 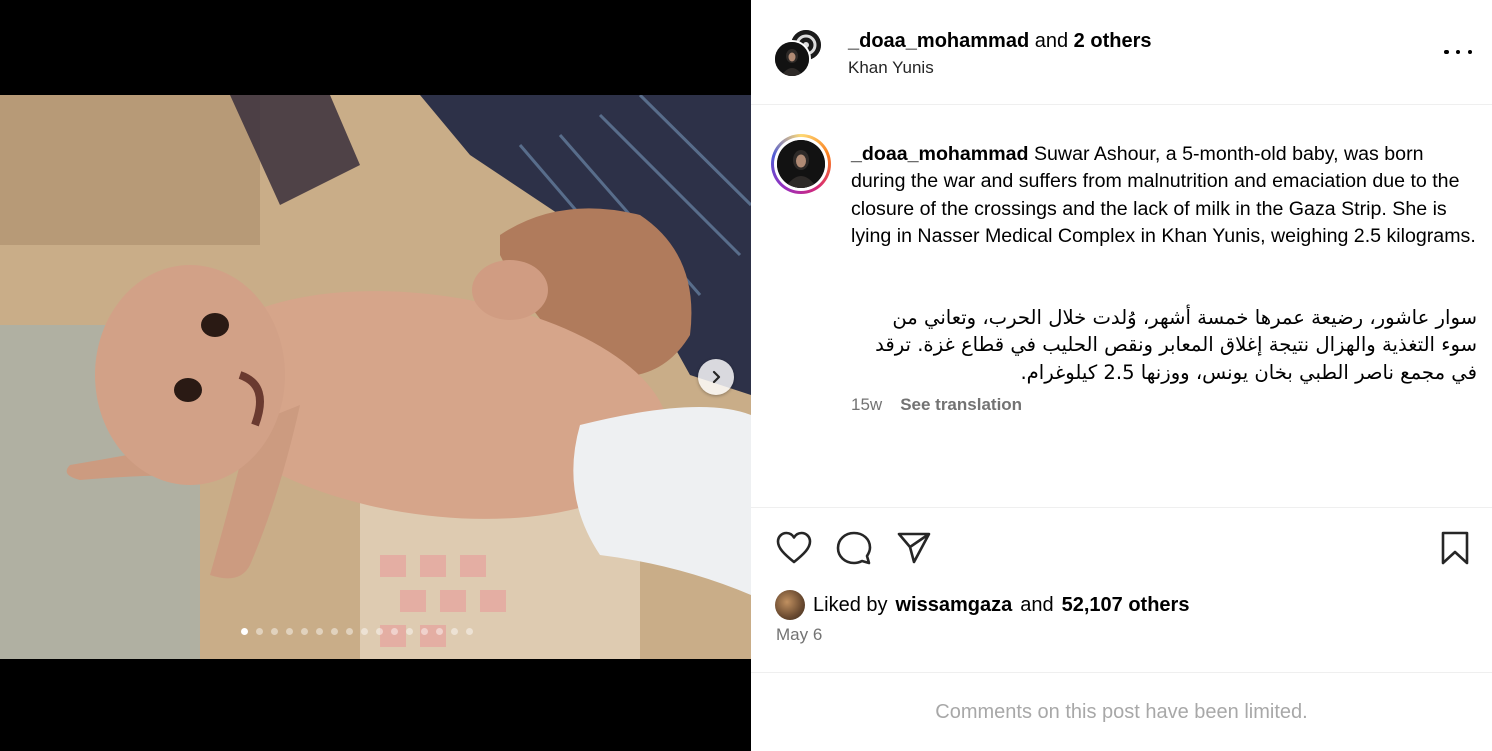 I want to click on share-button, so click(x=914, y=548).